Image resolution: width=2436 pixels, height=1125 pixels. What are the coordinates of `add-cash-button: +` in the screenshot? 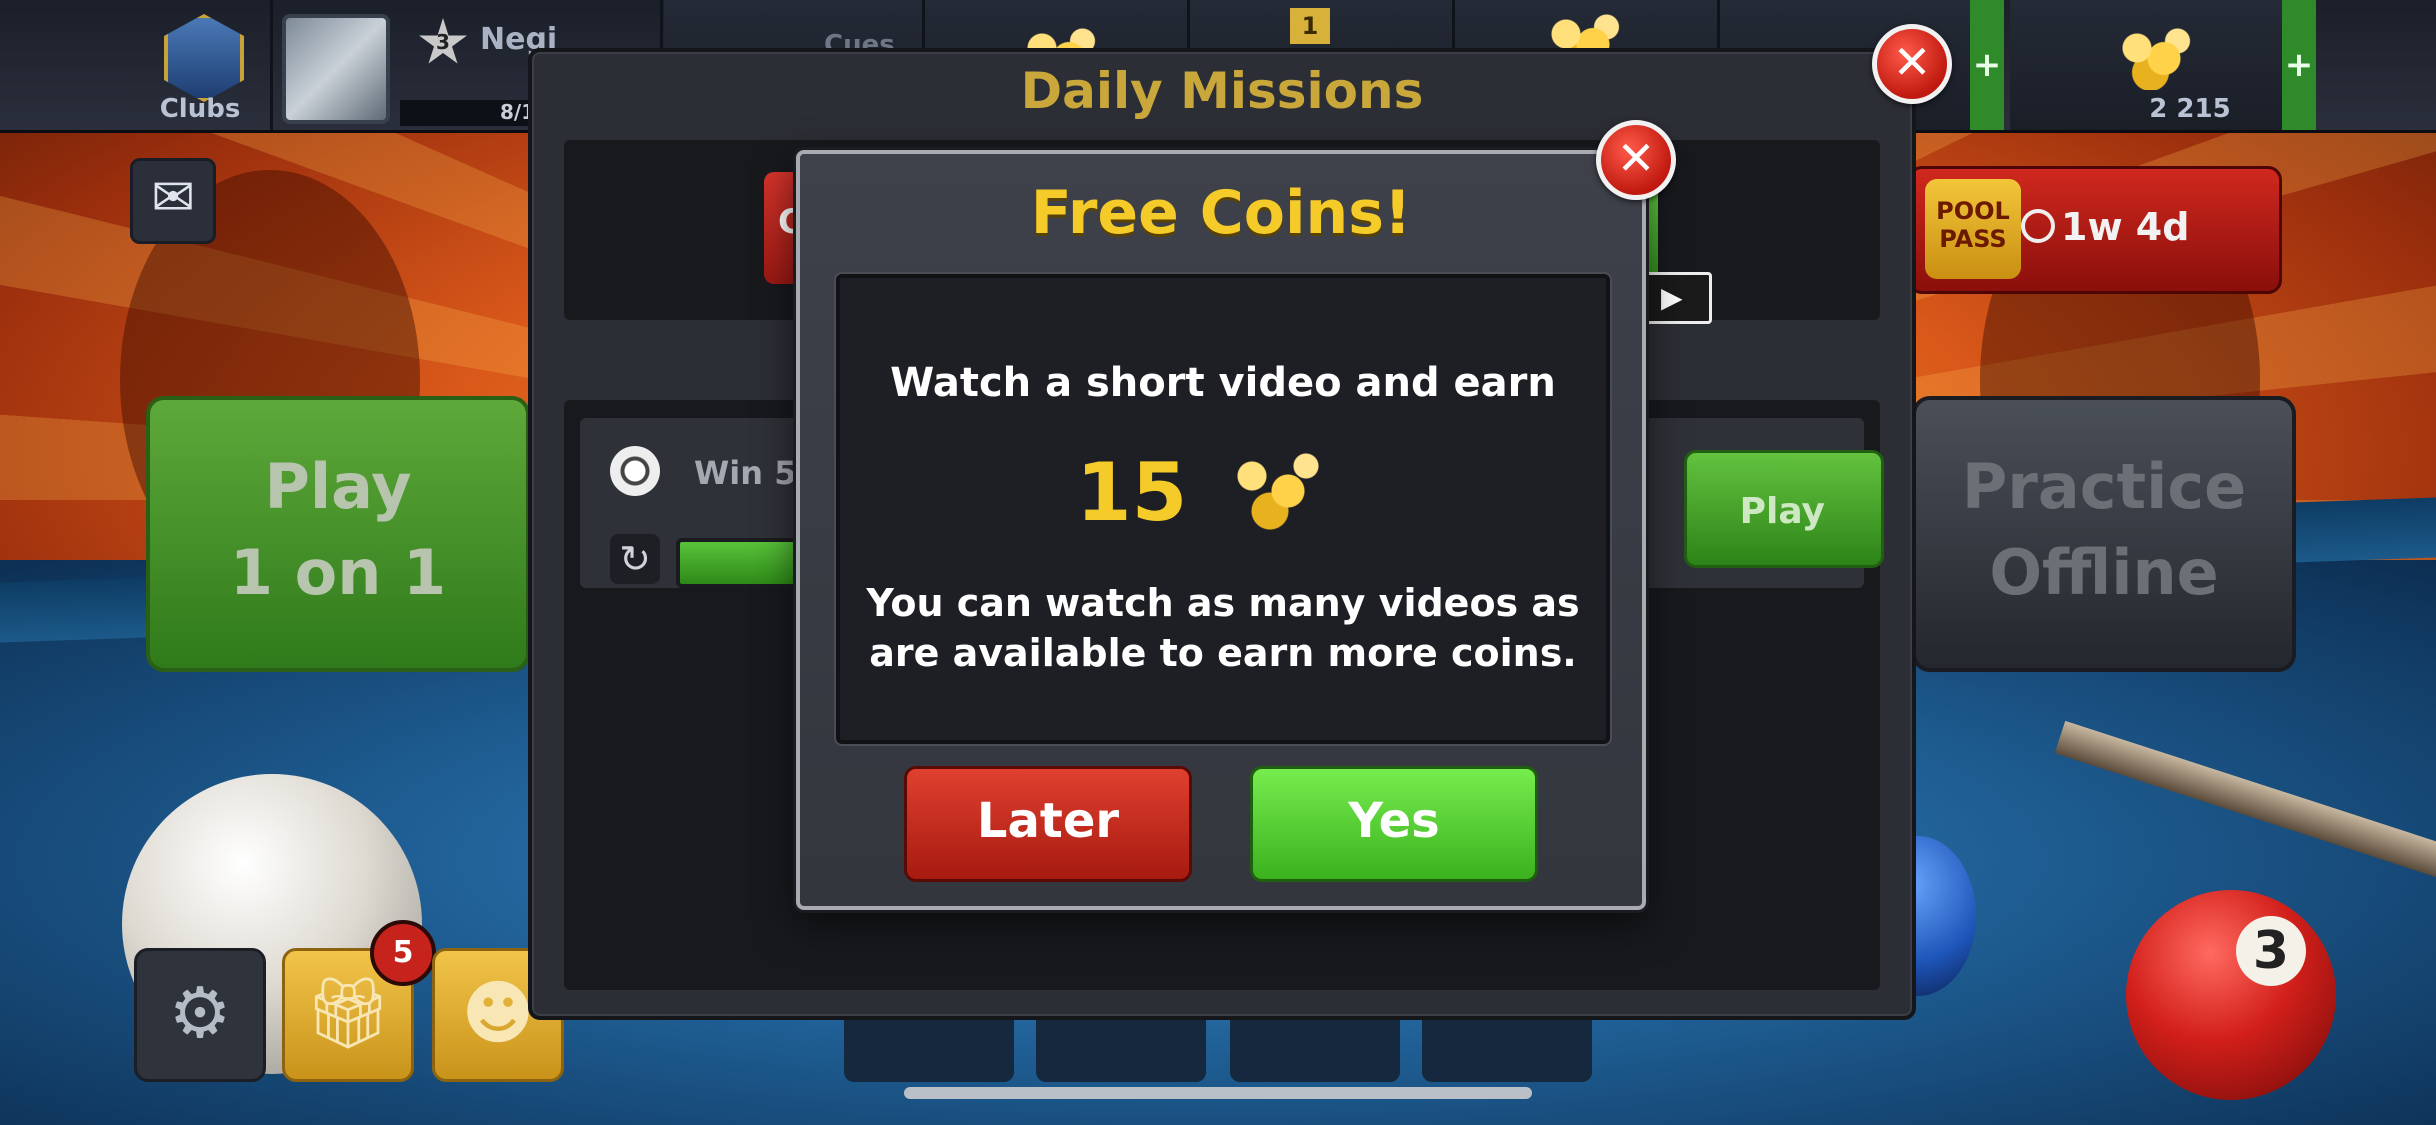 It's located at (1987, 65).